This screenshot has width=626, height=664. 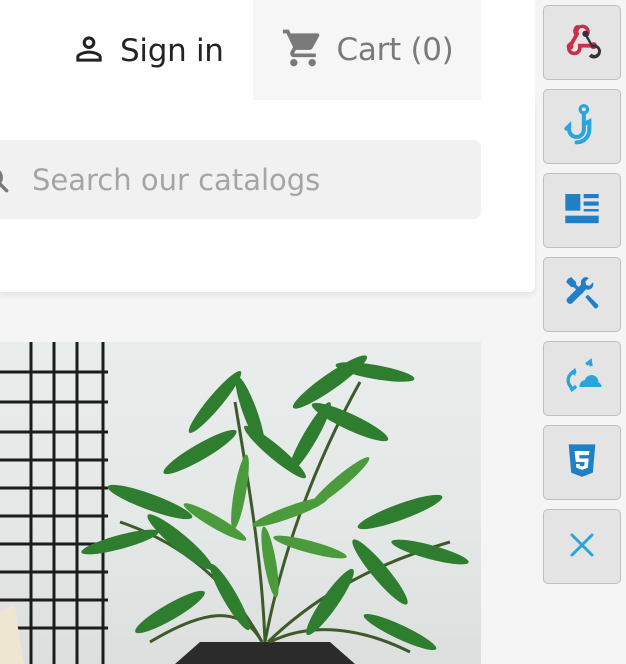 I want to click on webhook-icon, so click(x=582, y=43).